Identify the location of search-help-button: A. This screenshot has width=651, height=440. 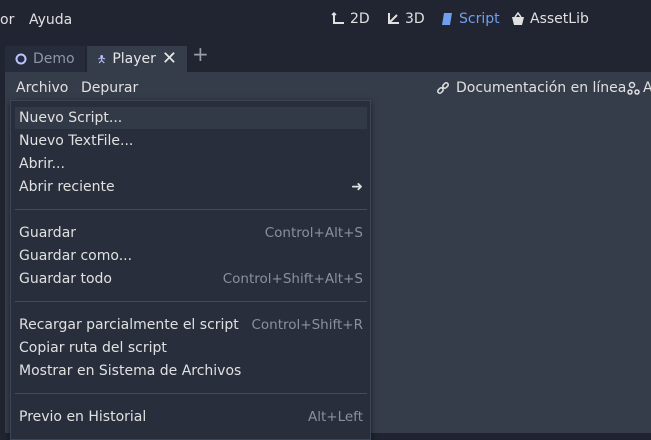
(639, 88).